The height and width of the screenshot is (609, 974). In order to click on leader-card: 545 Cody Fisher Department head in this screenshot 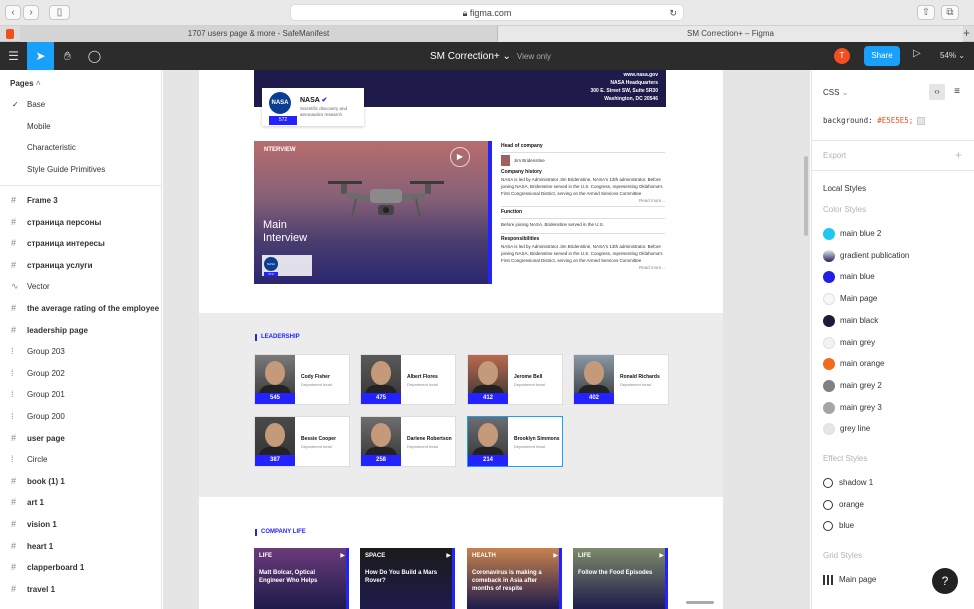, I will do `click(302, 379)`.